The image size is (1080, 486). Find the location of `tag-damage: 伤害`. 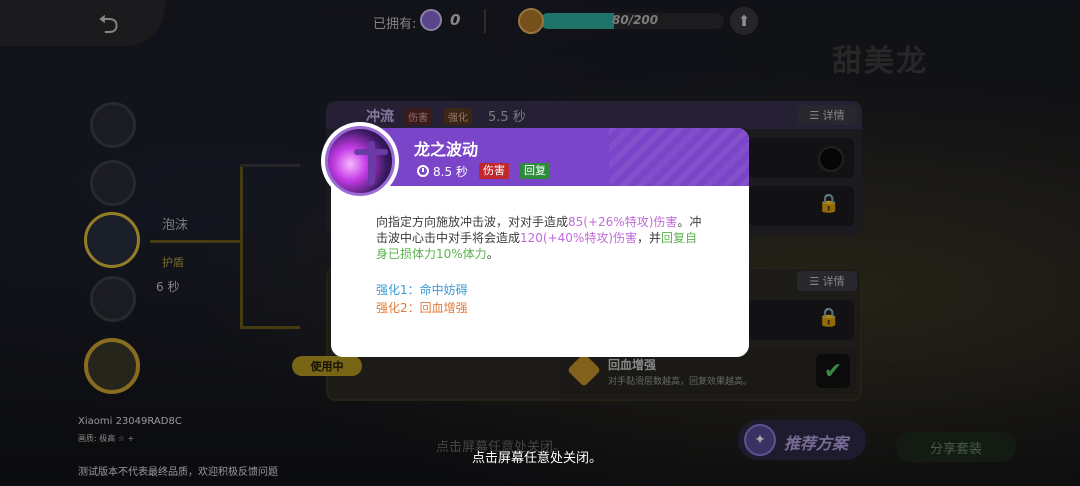

tag-damage: 伤害 is located at coordinates (494, 171).